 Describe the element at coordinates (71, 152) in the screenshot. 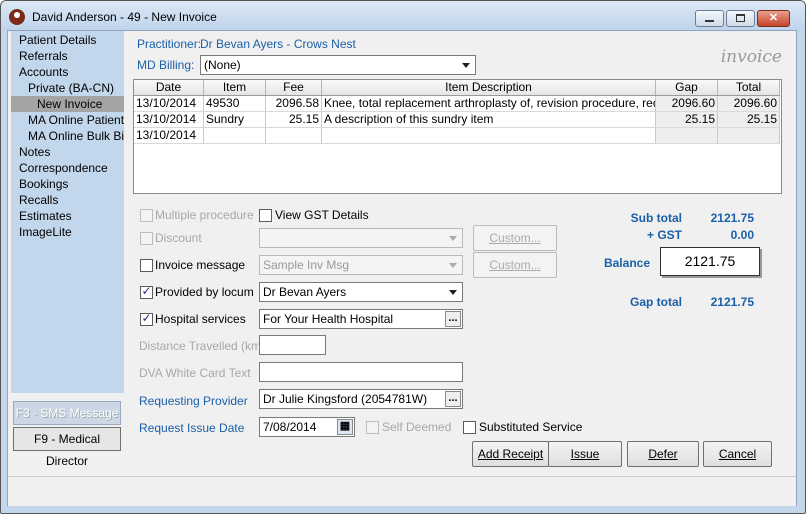

I see `sidebar-item-notes: Notes` at that location.